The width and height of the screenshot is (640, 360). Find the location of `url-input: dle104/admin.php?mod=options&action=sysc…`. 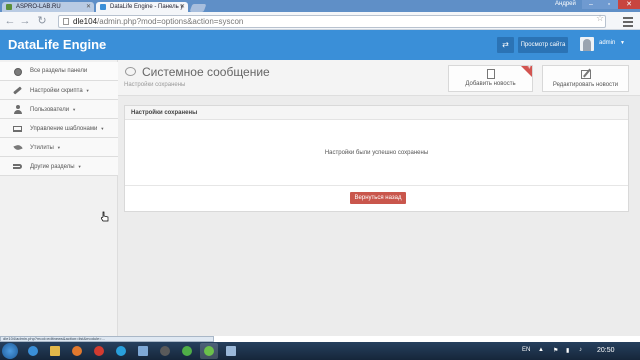

url-input: dle104/admin.php?mod=options&action=sysc… is located at coordinates (332, 21).